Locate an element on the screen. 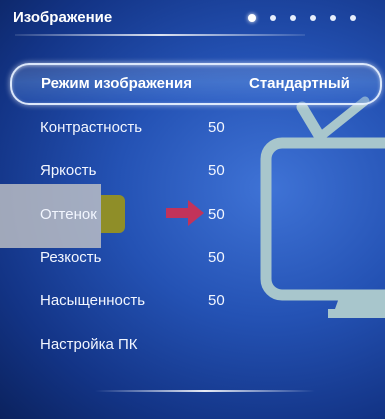 This screenshot has width=385, height=419. sharpness-label: Резкость is located at coordinates (71, 257).